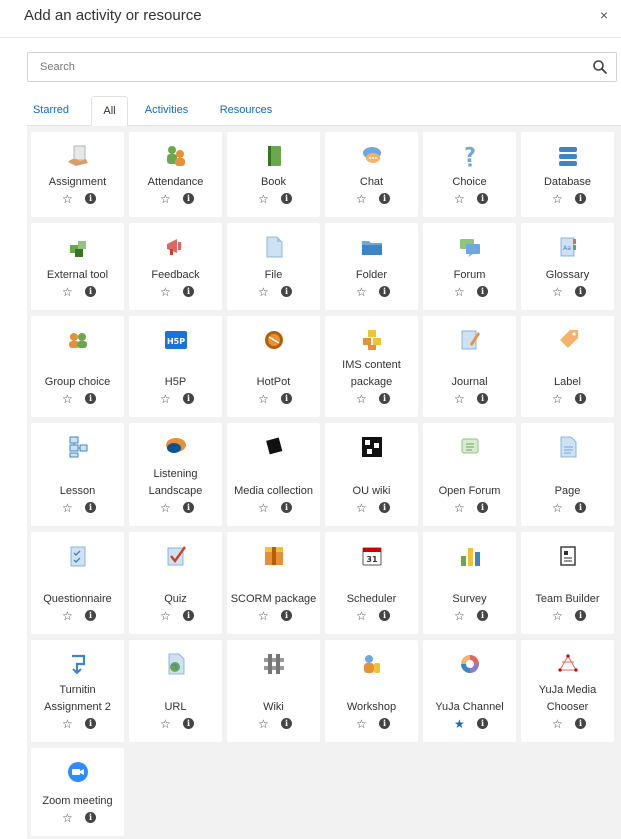 This screenshot has width=621, height=839. What do you see at coordinates (600, 67) in the screenshot?
I see `search-icon` at bounding box center [600, 67].